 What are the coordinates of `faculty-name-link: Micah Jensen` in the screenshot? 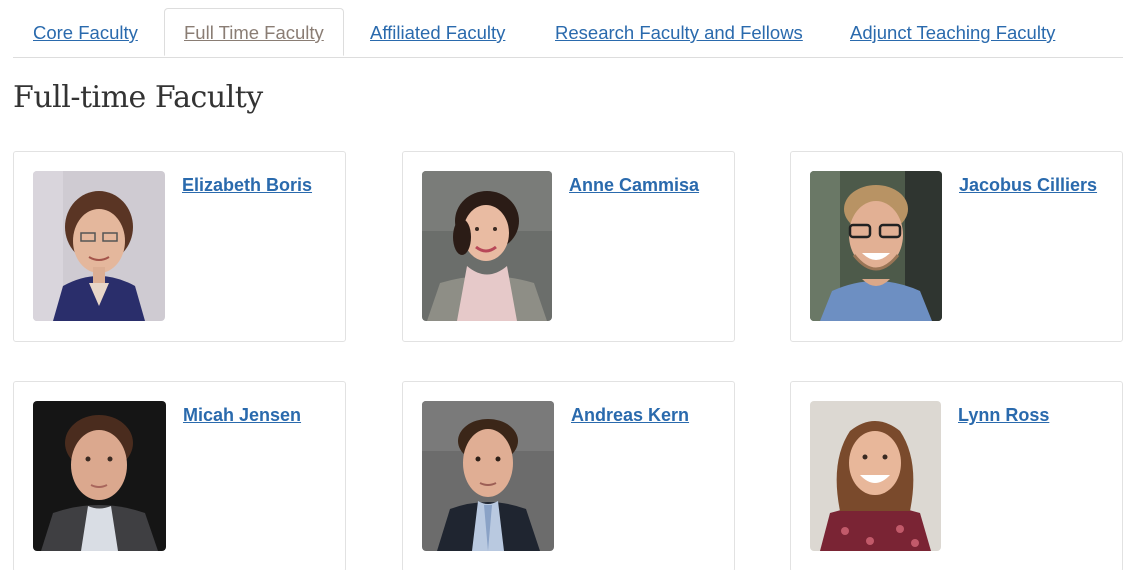 It's located at (242, 415).